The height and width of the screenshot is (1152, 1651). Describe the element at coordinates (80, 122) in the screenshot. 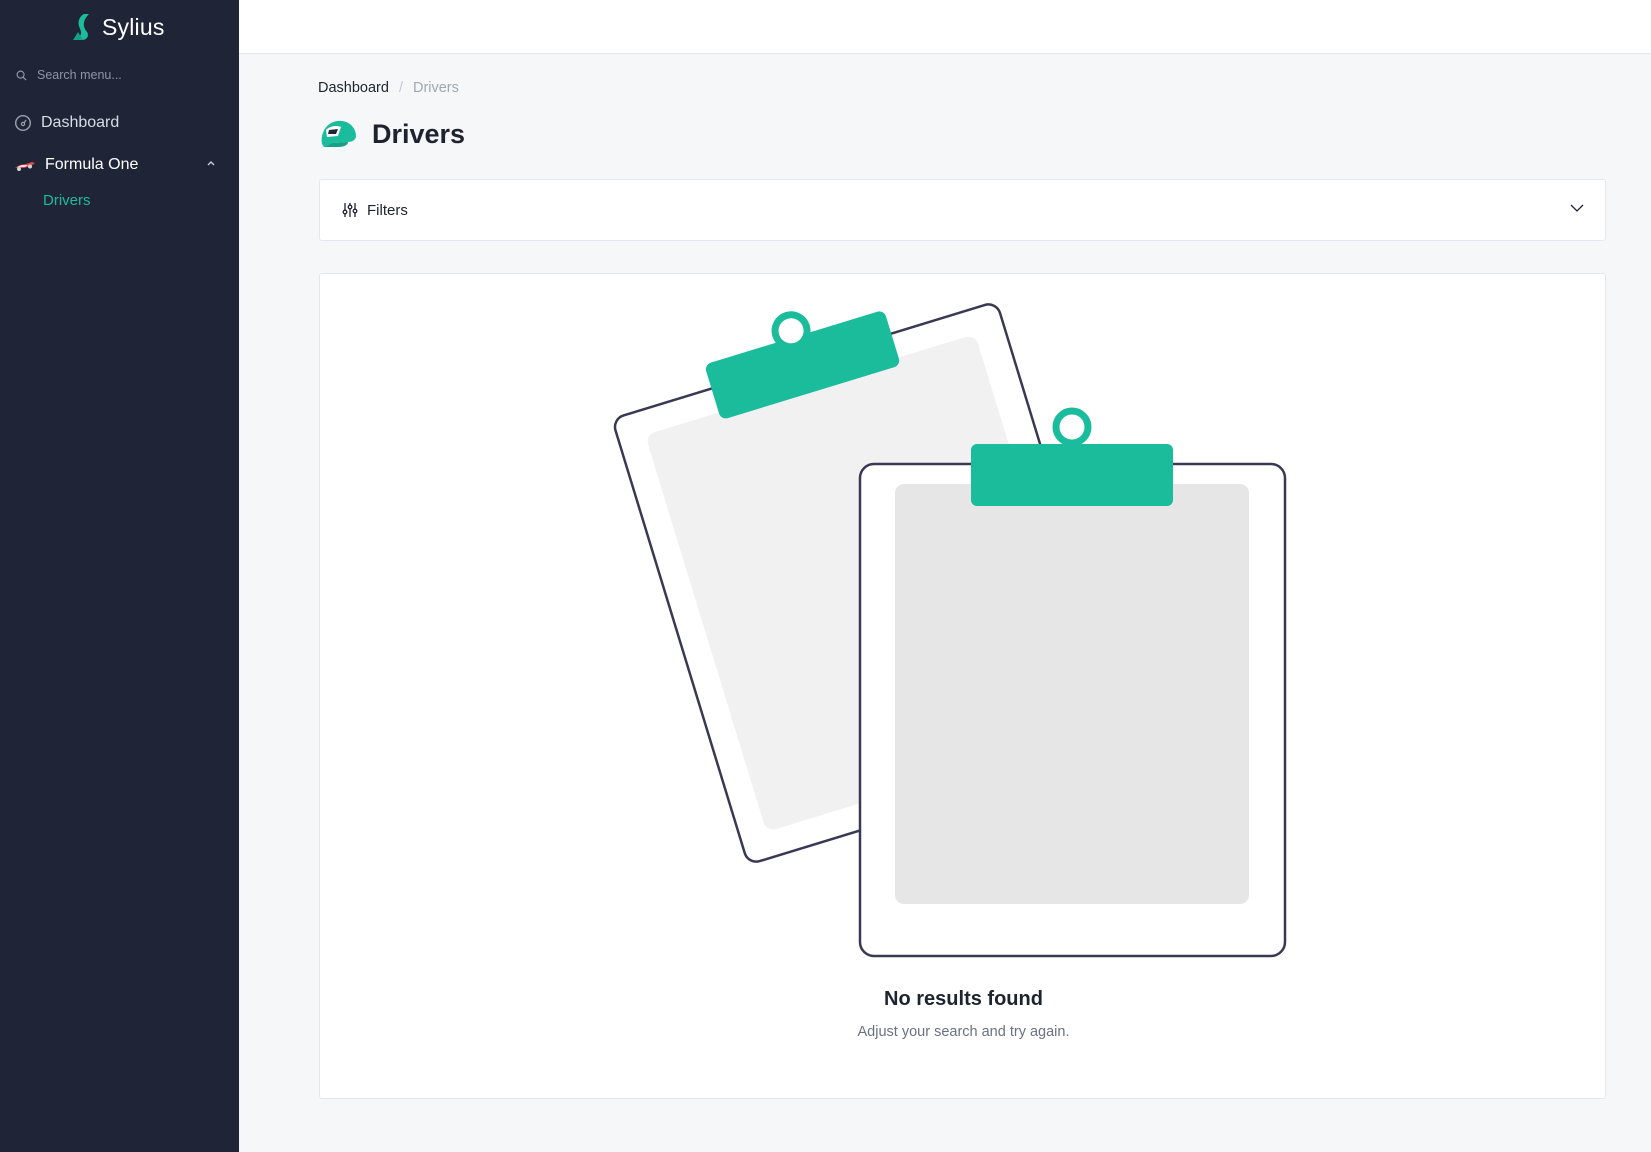

I see `sidebar-item-label: Dashboard` at that location.